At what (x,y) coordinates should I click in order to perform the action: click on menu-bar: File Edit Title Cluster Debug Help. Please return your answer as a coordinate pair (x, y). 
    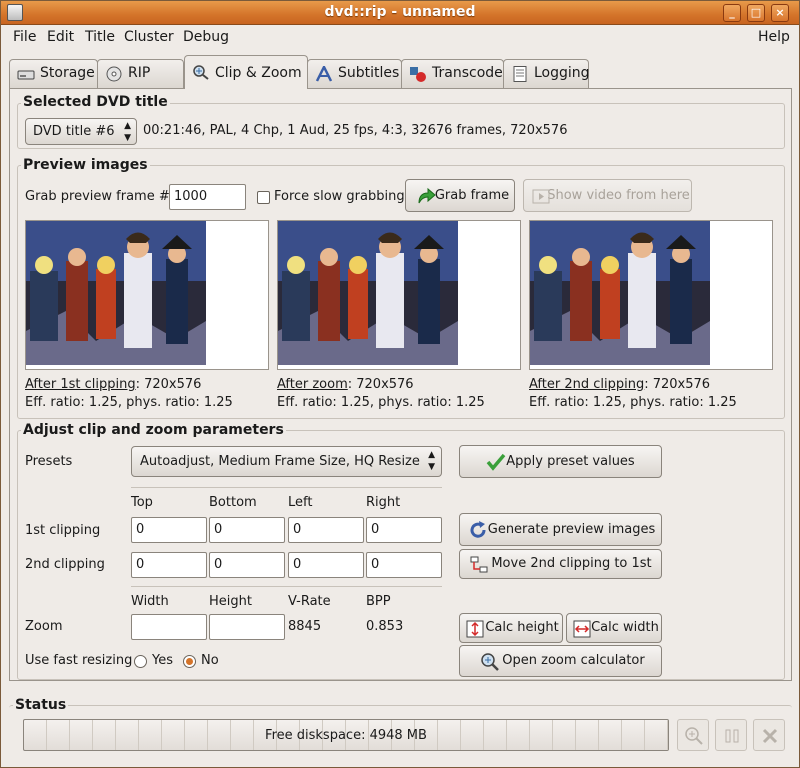
    Looking at the image, I should click on (400, 37).